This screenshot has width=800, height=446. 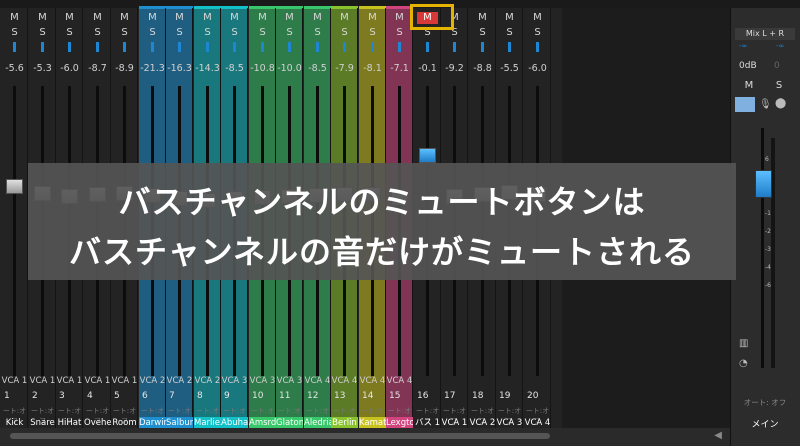 I want to click on volume-readout: -8.1, so click(x=372, y=68).